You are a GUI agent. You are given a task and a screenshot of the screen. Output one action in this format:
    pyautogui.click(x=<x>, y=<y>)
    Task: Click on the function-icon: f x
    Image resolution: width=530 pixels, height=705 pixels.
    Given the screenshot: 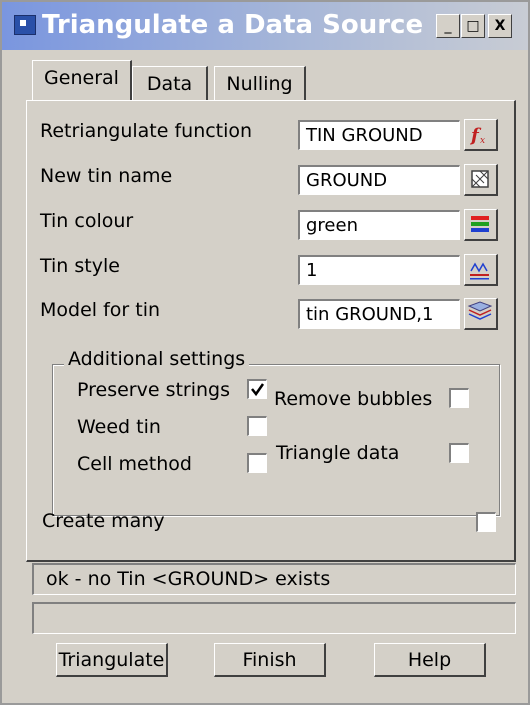 What is the action you would take?
    pyautogui.click(x=477, y=135)
    